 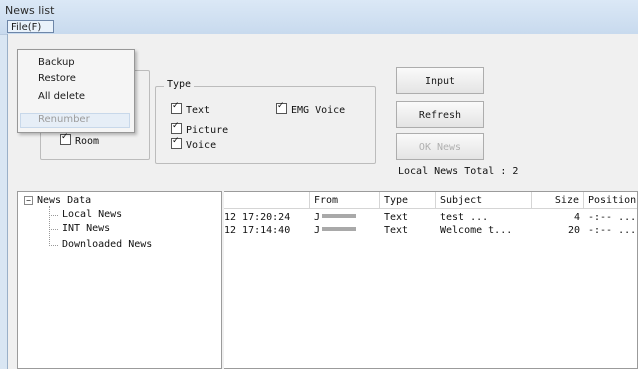 I want to click on menu-item-backup: Backup, so click(x=56, y=62).